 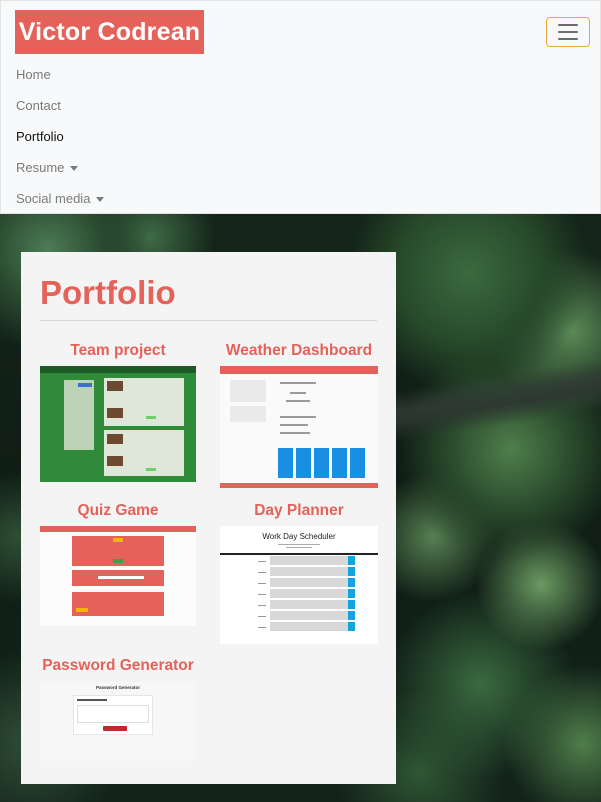 I want to click on navbar-toggler-button, so click(x=568, y=32).